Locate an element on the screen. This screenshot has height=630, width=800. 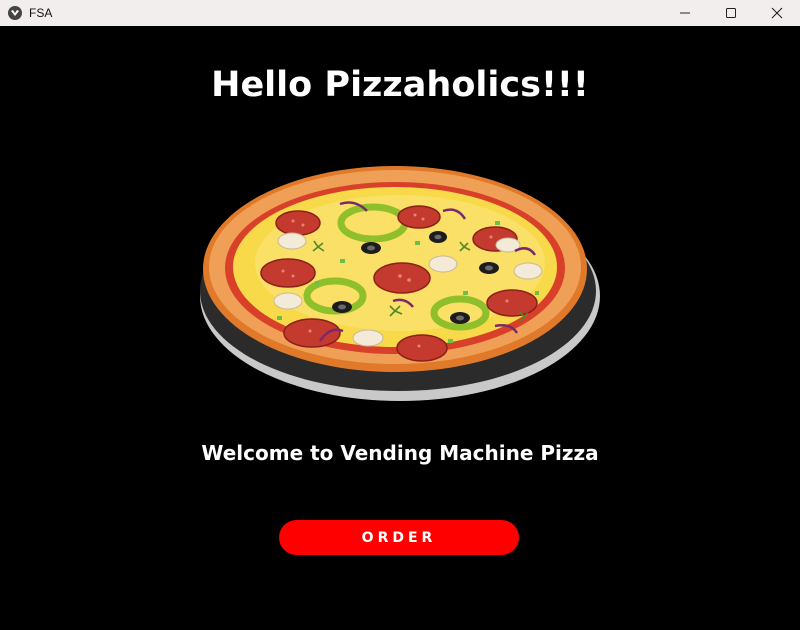
minimize-button is located at coordinates (685, 13).